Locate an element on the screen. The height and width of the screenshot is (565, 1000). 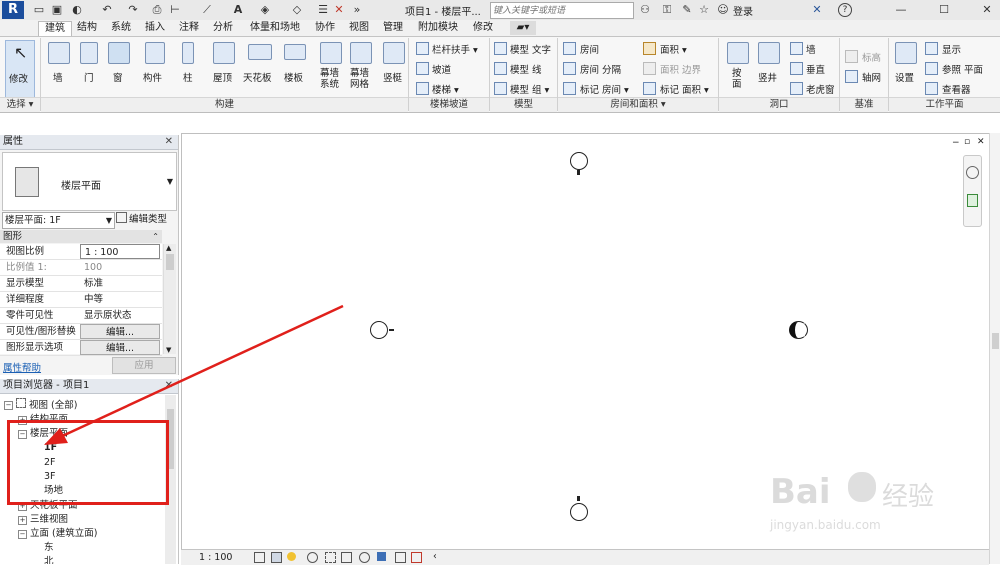
watermark-url: jingyan.baidu.com is located at coordinates (825, 525).